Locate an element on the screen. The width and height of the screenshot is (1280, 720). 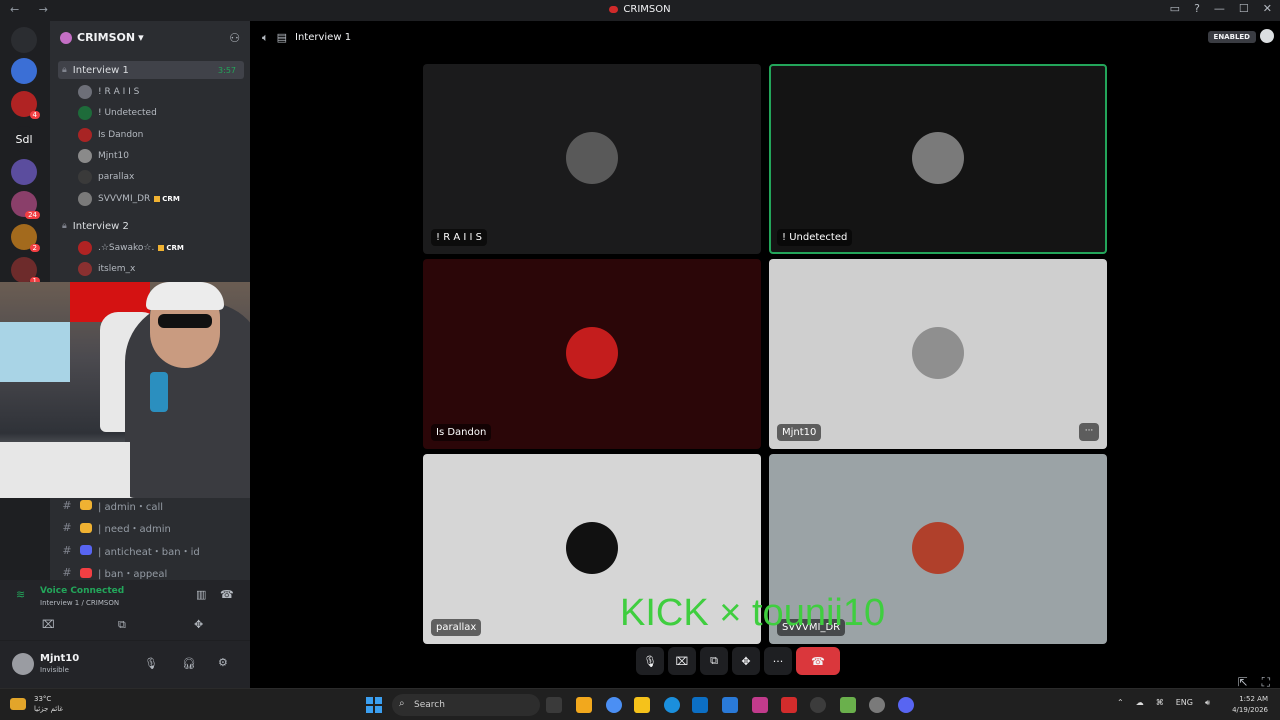
add-member-icon: ⚇ is located at coordinates (234, 38).